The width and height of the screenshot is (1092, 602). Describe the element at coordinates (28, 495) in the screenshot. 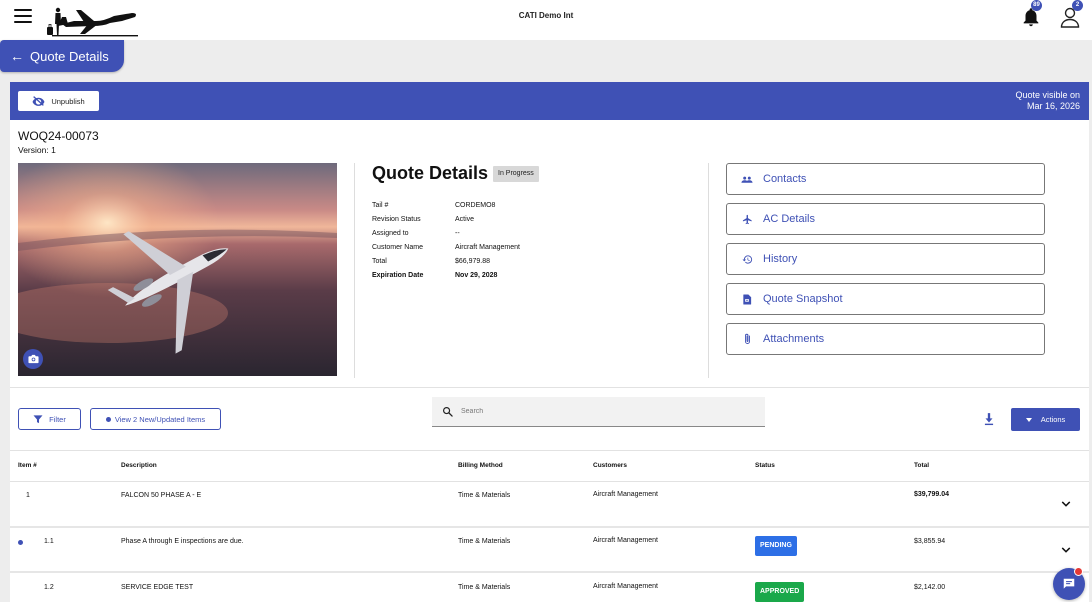

I see `cell-item: 1` at that location.